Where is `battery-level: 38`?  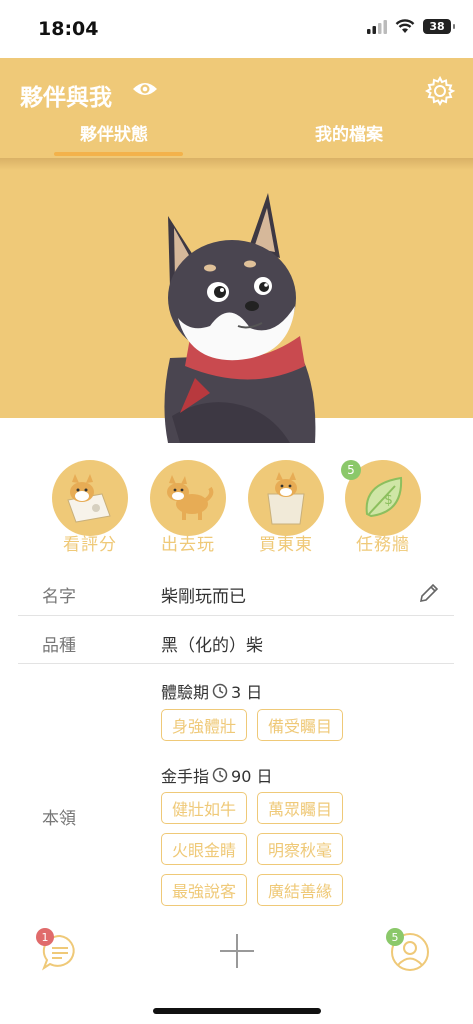
battery-level: 38 is located at coordinates (437, 26).